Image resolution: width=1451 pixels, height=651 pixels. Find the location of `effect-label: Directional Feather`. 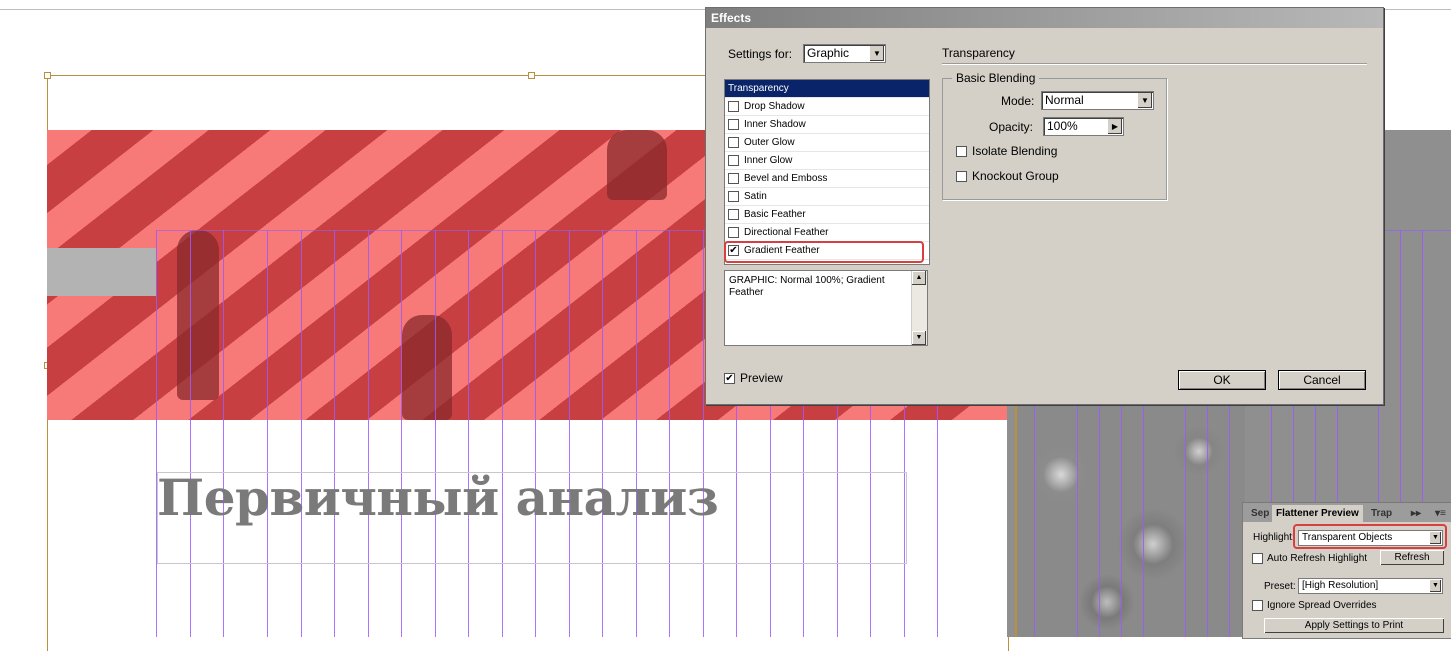

effect-label: Directional Feather is located at coordinates (786, 232).